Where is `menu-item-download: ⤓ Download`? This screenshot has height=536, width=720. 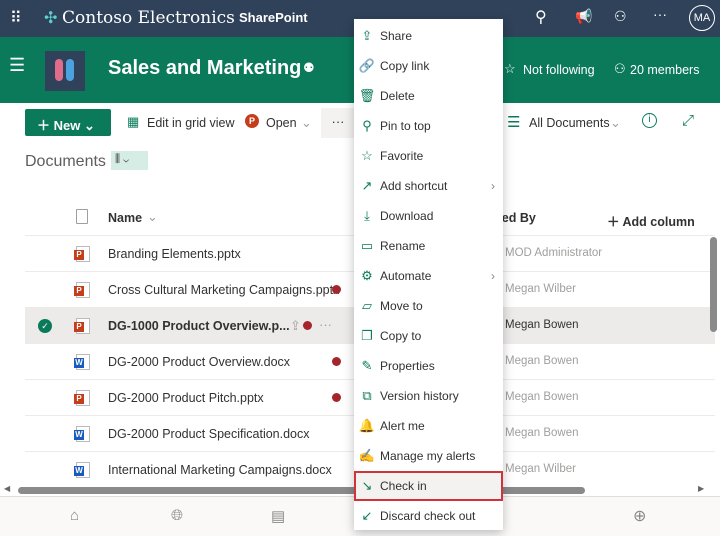 menu-item-download: ⤓ Download is located at coordinates (428, 216).